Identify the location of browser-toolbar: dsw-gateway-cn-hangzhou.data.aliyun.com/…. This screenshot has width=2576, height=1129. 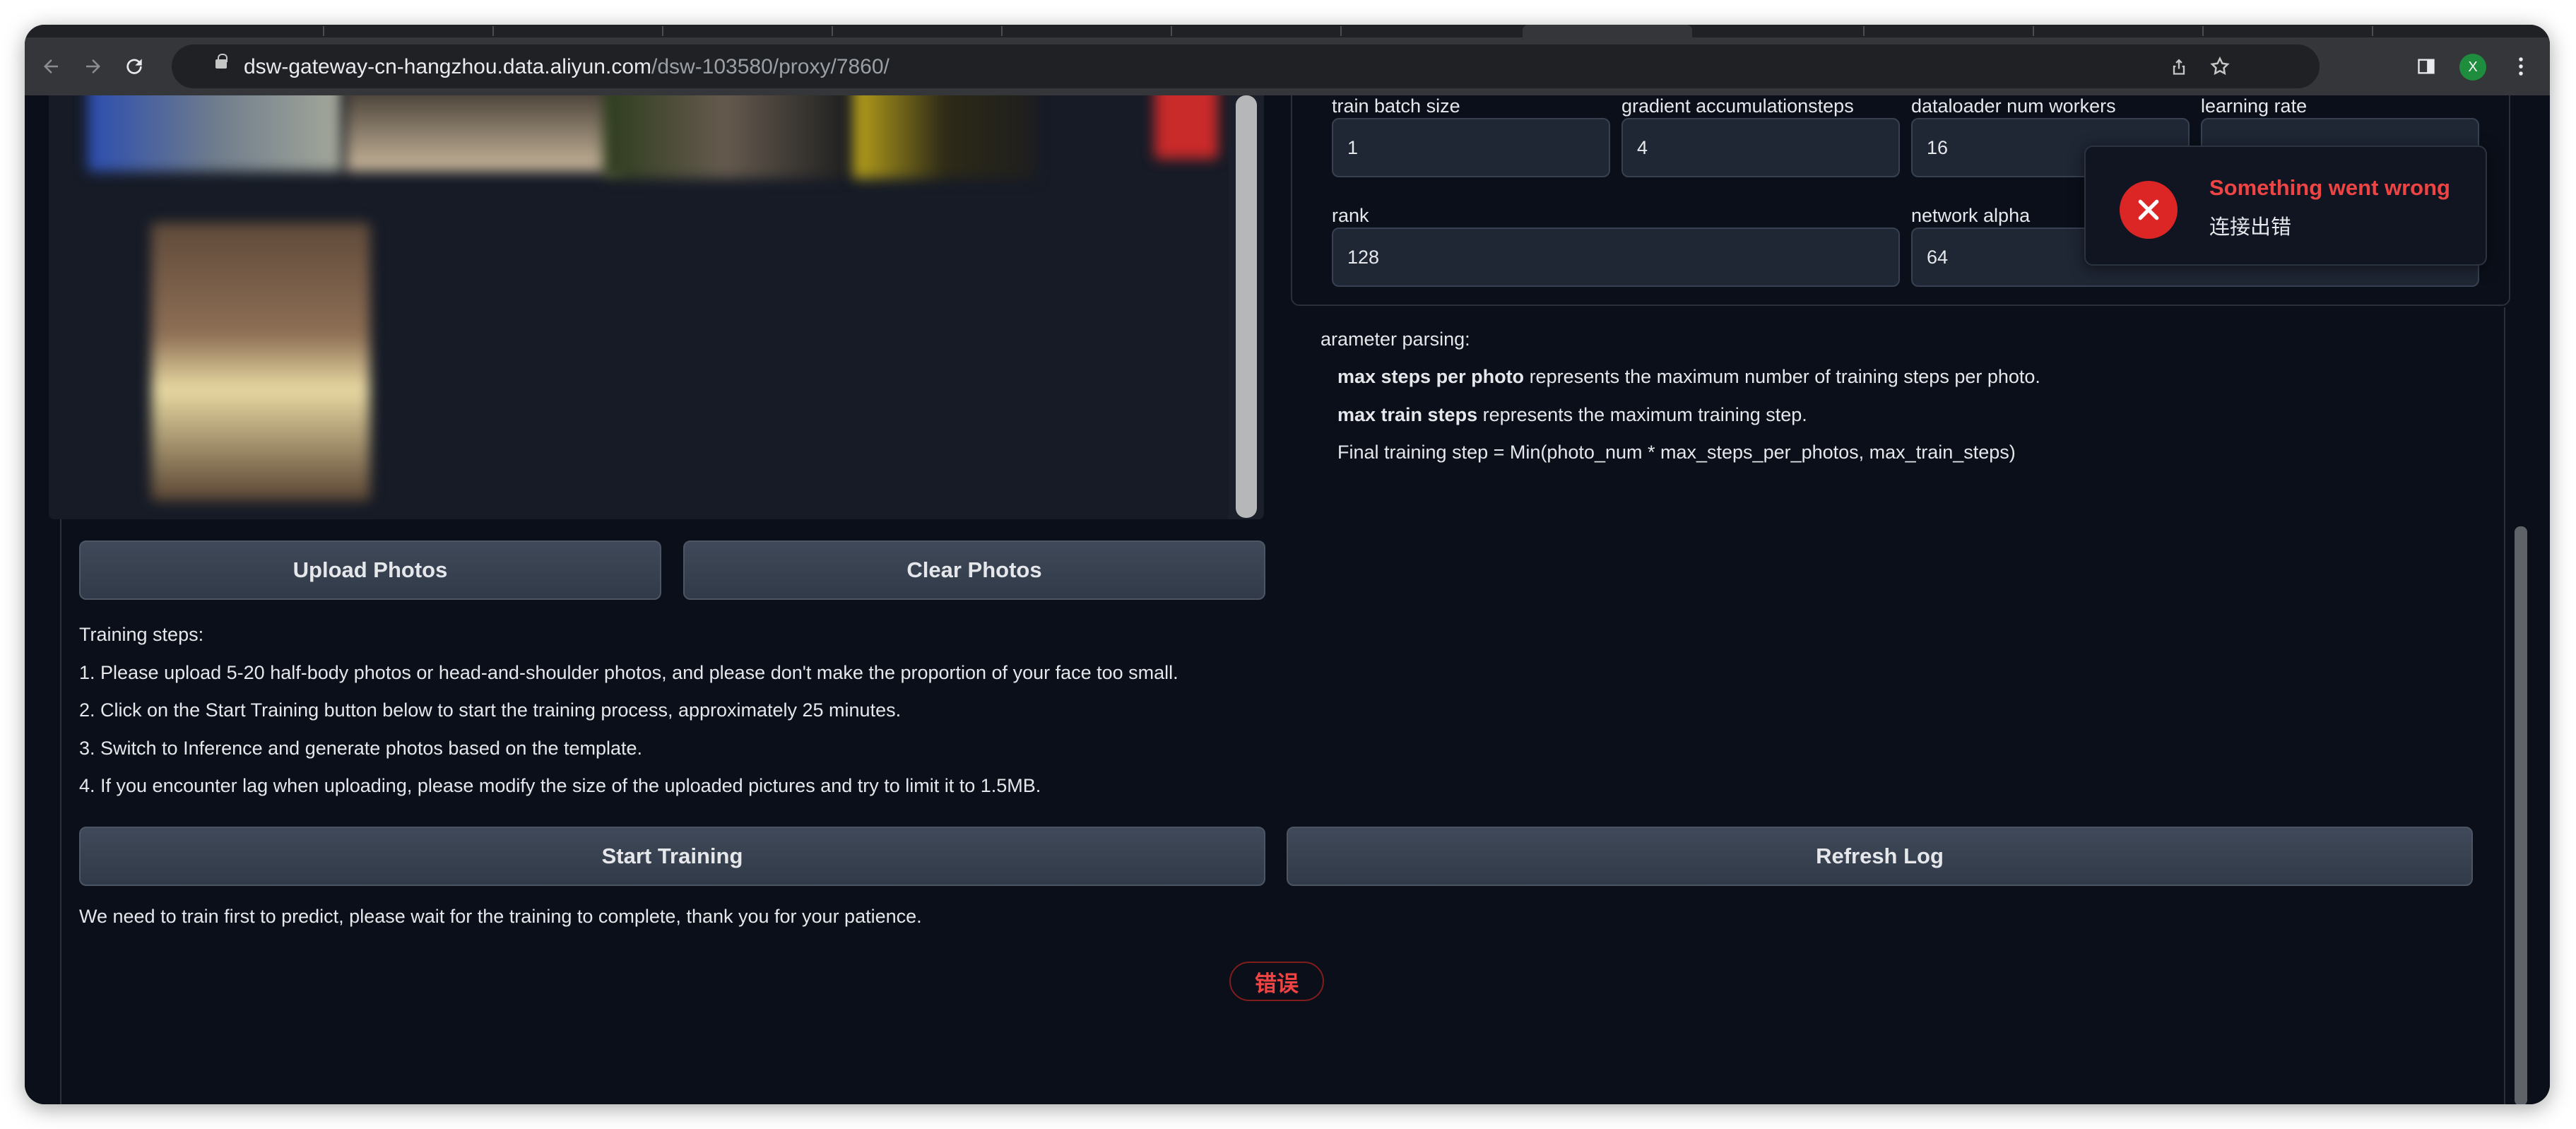
(1287, 66).